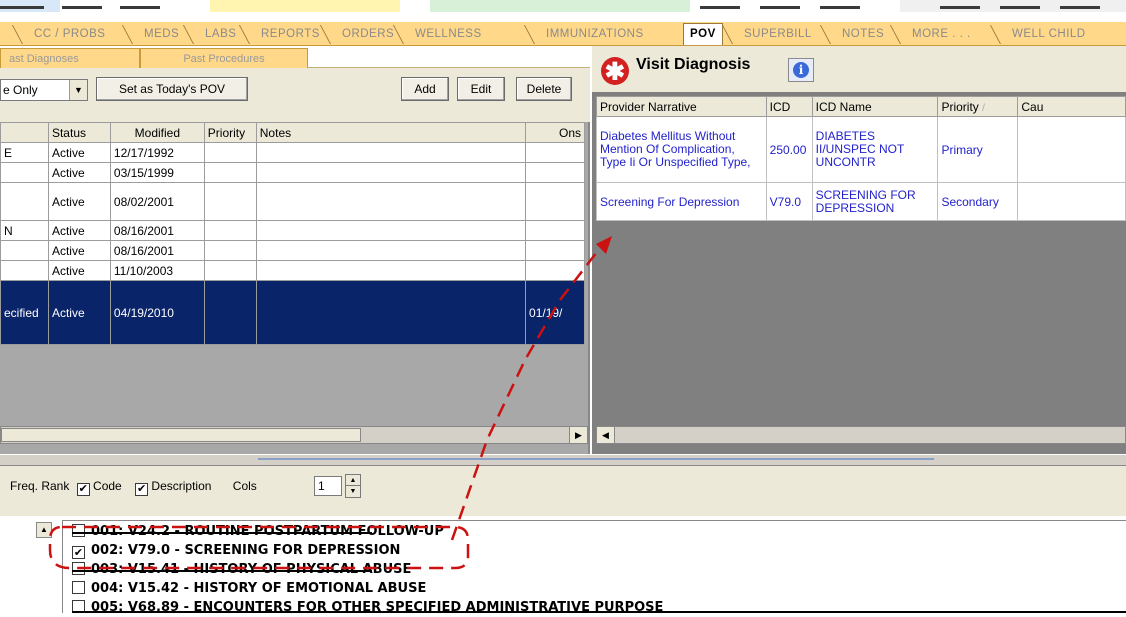  I want to click on code-checkbox: ✔, so click(83, 489).